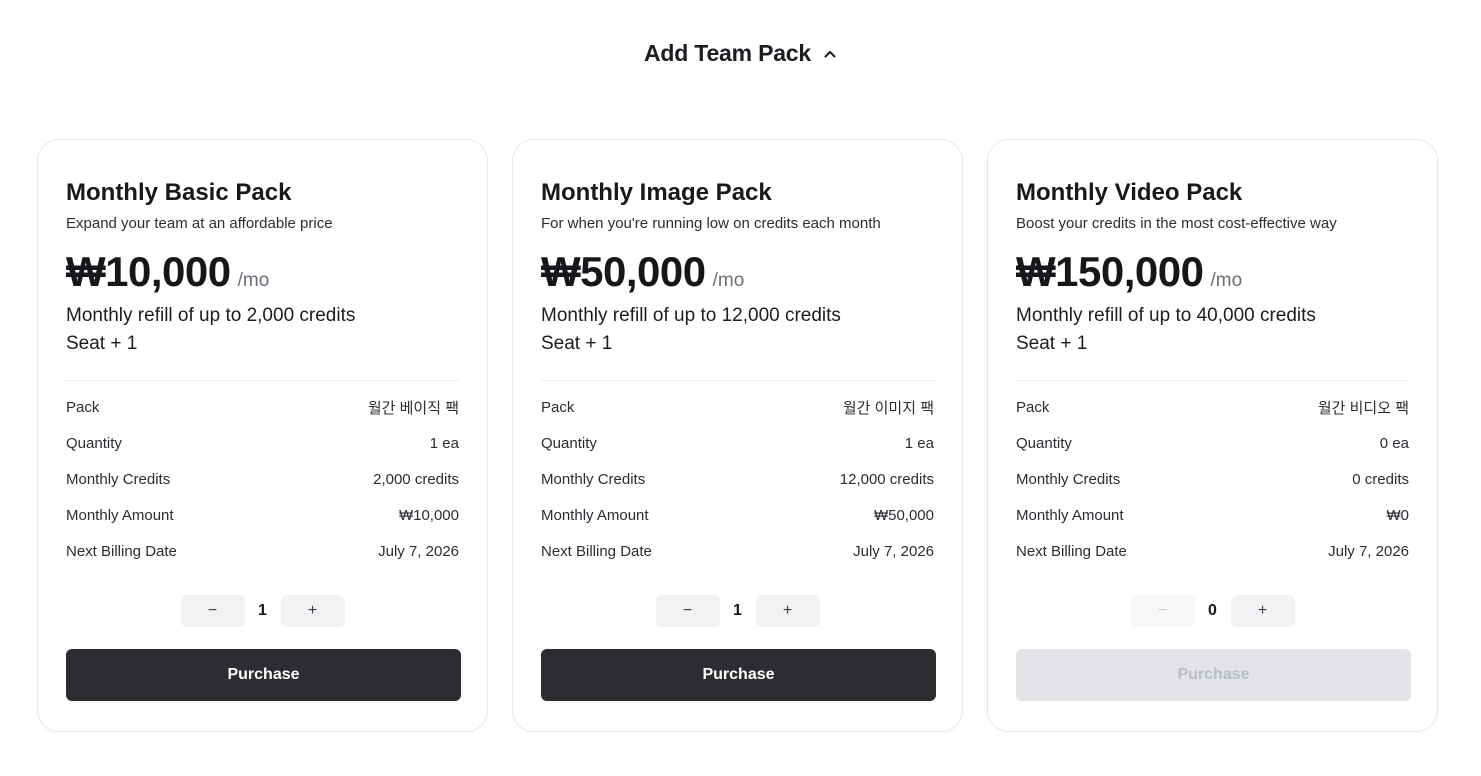 The height and width of the screenshot is (776, 1481). I want to click on detail-row-monthly-amount: Monthly Amount ₩0, so click(1212, 515).